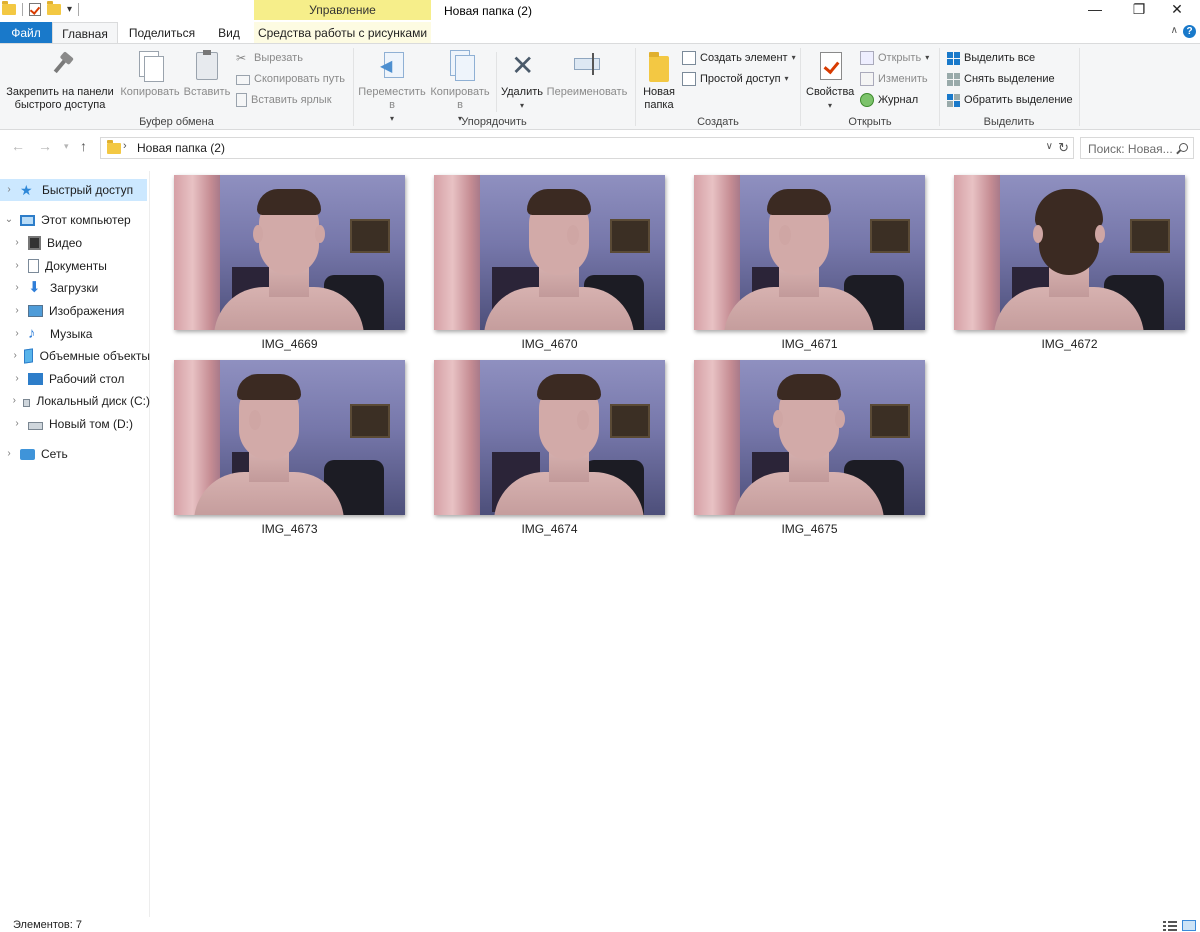 Image resolution: width=1200 pixels, height=932 pixels. I want to click on details-view-icon, so click(1170, 925).